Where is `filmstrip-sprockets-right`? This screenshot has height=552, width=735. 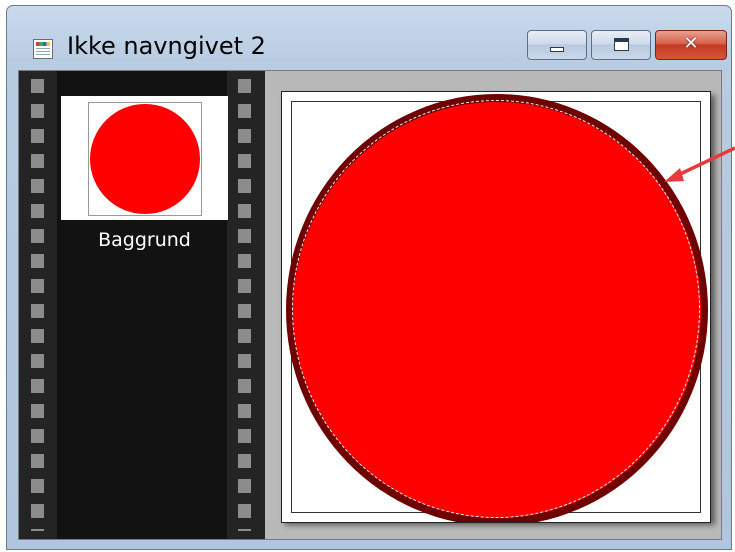
filmstrip-sprockets-right is located at coordinates (244, 305).